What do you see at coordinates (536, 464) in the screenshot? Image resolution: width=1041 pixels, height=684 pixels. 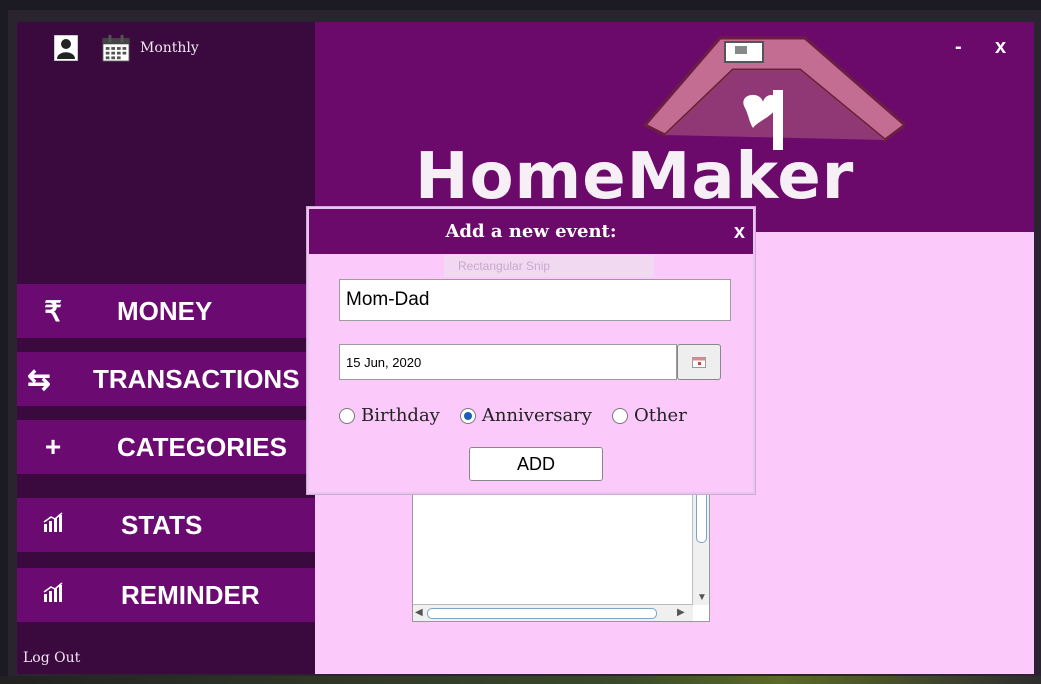 I see `add-event-button: ADD` at bounding box center [536, 464].